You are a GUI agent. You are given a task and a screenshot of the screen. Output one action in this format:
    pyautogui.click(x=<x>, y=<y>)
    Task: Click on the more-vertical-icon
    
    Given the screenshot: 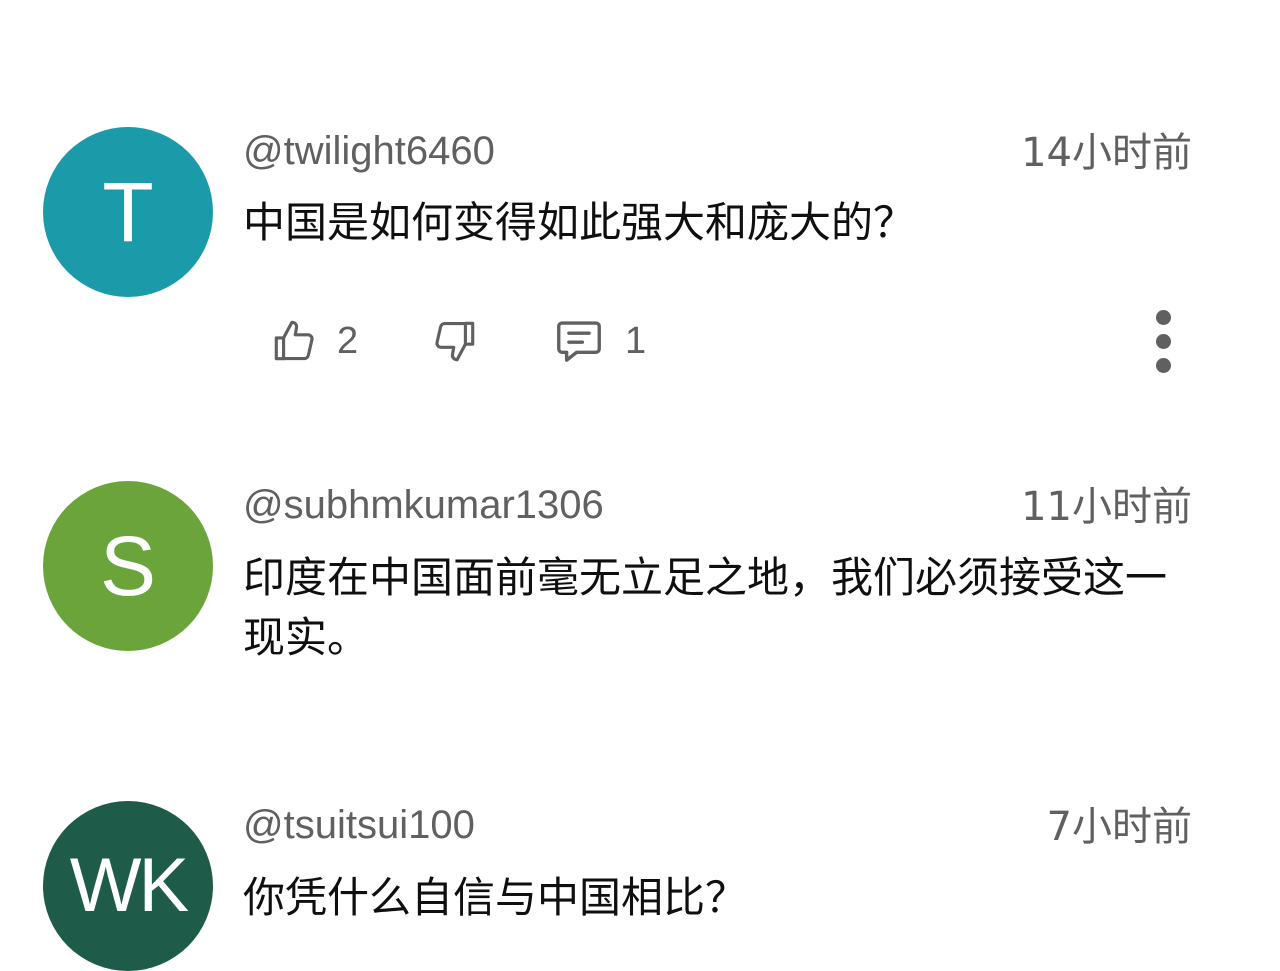 What is the action you would take?
    pyautogui.click(x=1163, y=341)
    